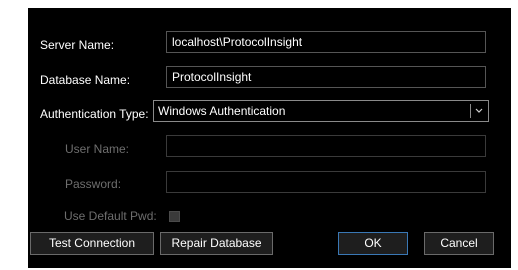 Image resolution: width=518 pixels, height=270 pixels. Describe the element at coordinates (97, 149) in the screenshot. I see `user-name-label: User Name:` at that location.